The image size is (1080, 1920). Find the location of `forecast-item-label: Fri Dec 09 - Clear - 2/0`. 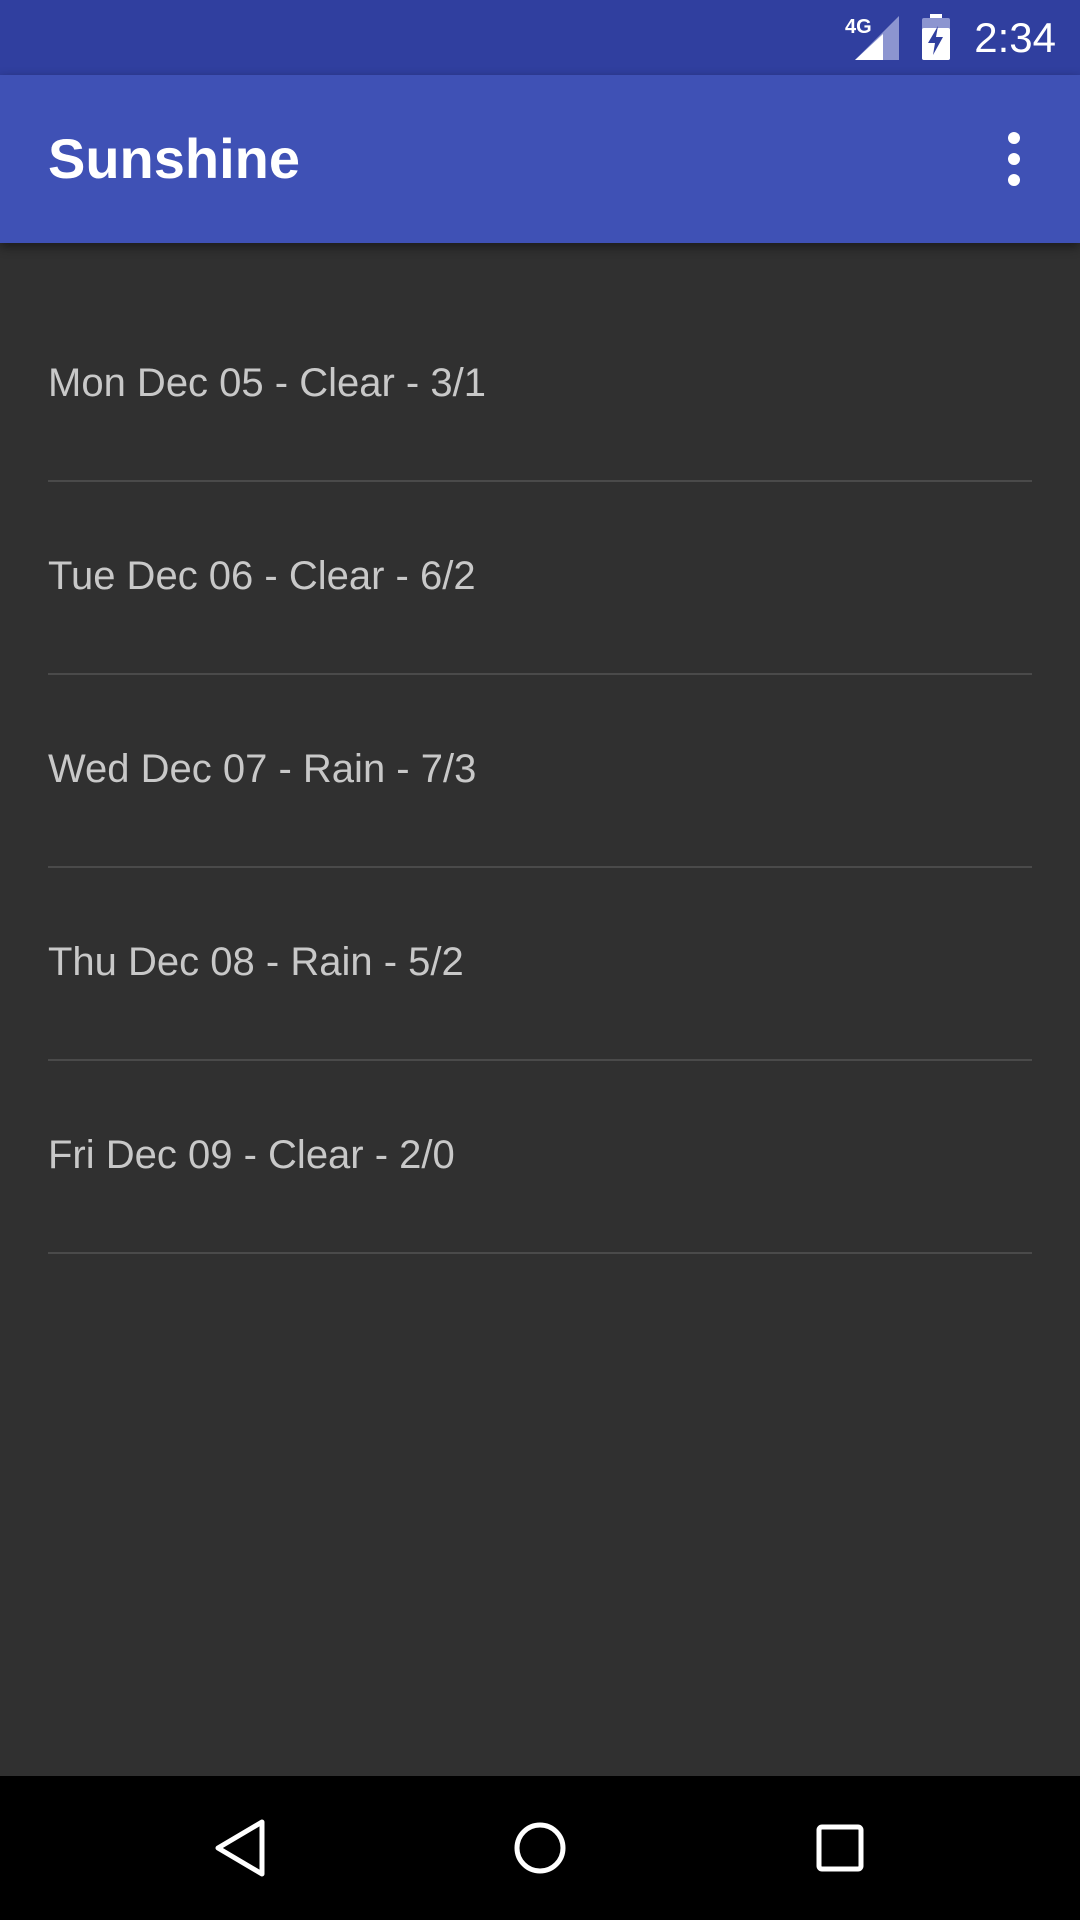

forecast-item-label: Fri Dec 09 - Clear - 2/0 is located at coordinates (251, 1155).